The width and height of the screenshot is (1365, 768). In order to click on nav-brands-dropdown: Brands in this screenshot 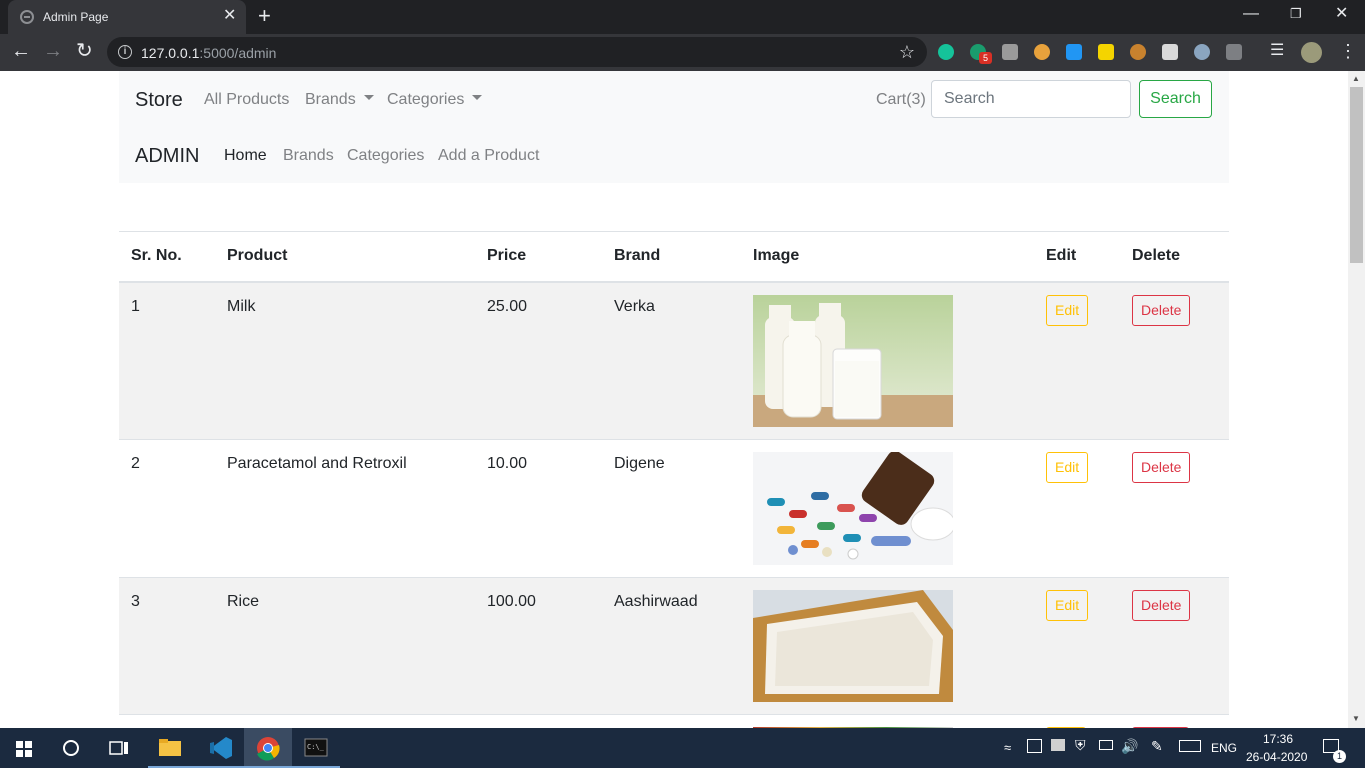, I will do `click(339, 100)`.